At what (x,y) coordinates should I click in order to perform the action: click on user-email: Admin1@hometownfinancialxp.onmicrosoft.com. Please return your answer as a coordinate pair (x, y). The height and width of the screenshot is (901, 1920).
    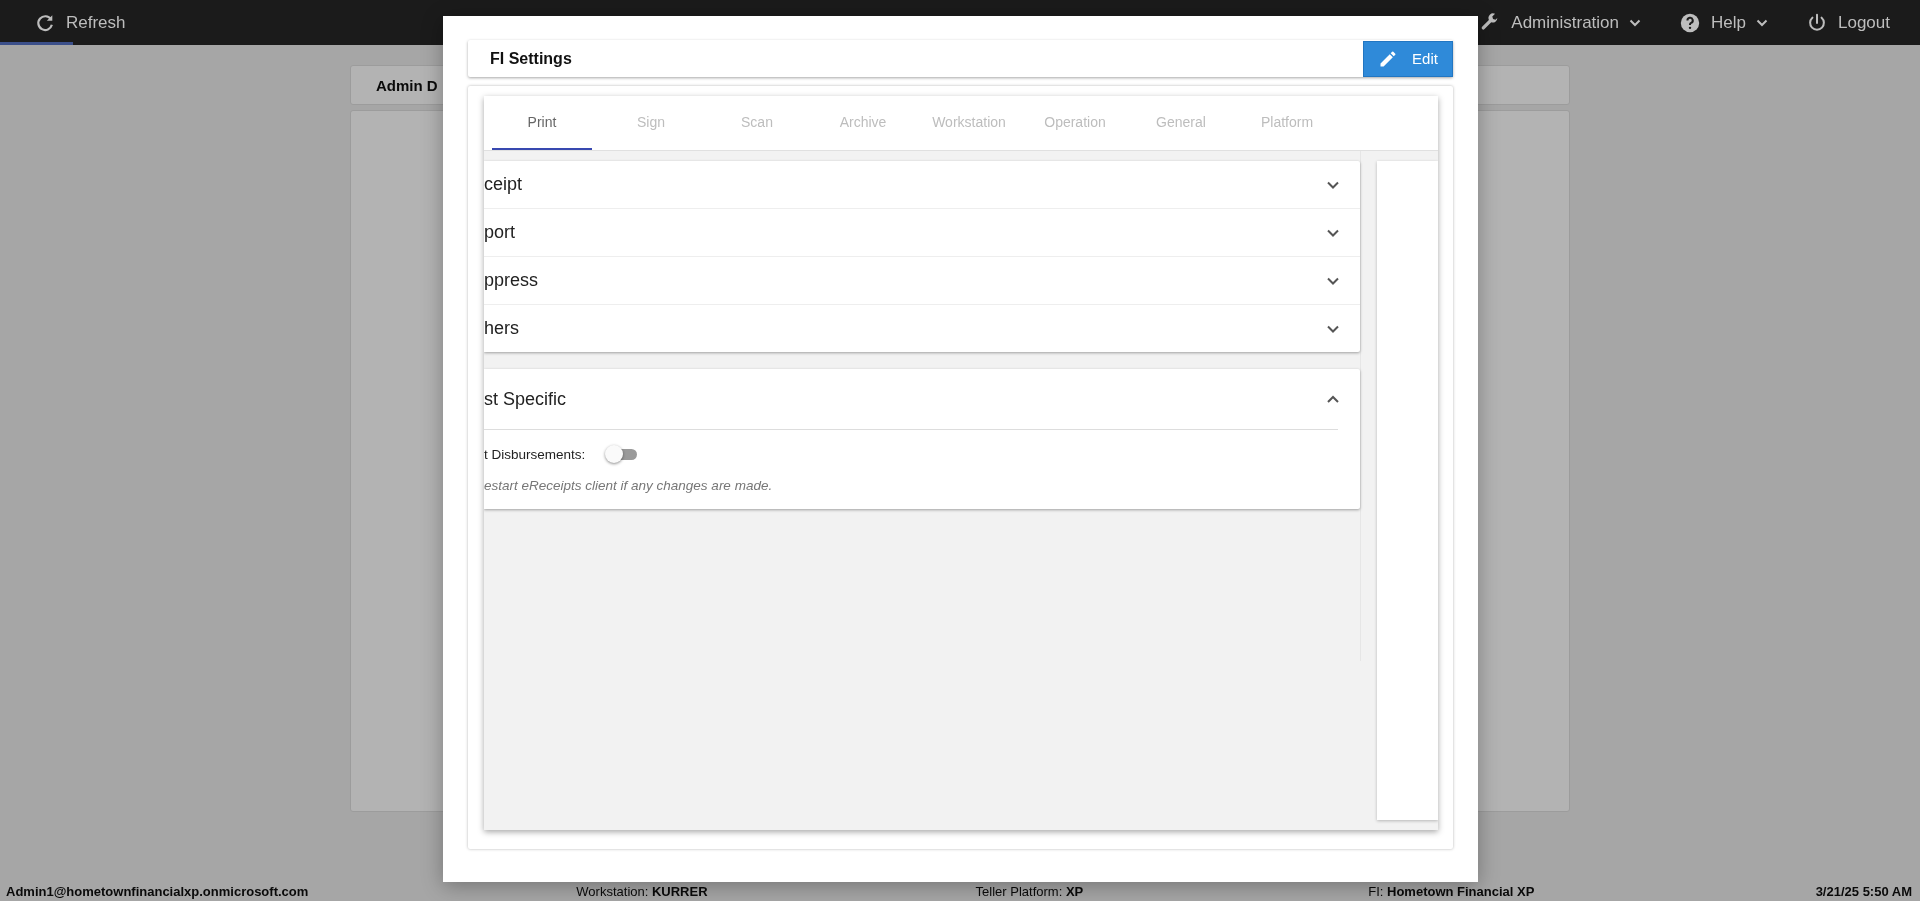
    Looking at the image, I should click on (157, 891).